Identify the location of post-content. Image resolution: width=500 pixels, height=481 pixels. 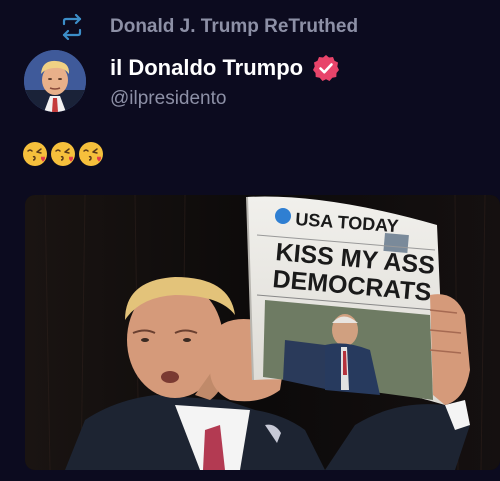
(63, 154).